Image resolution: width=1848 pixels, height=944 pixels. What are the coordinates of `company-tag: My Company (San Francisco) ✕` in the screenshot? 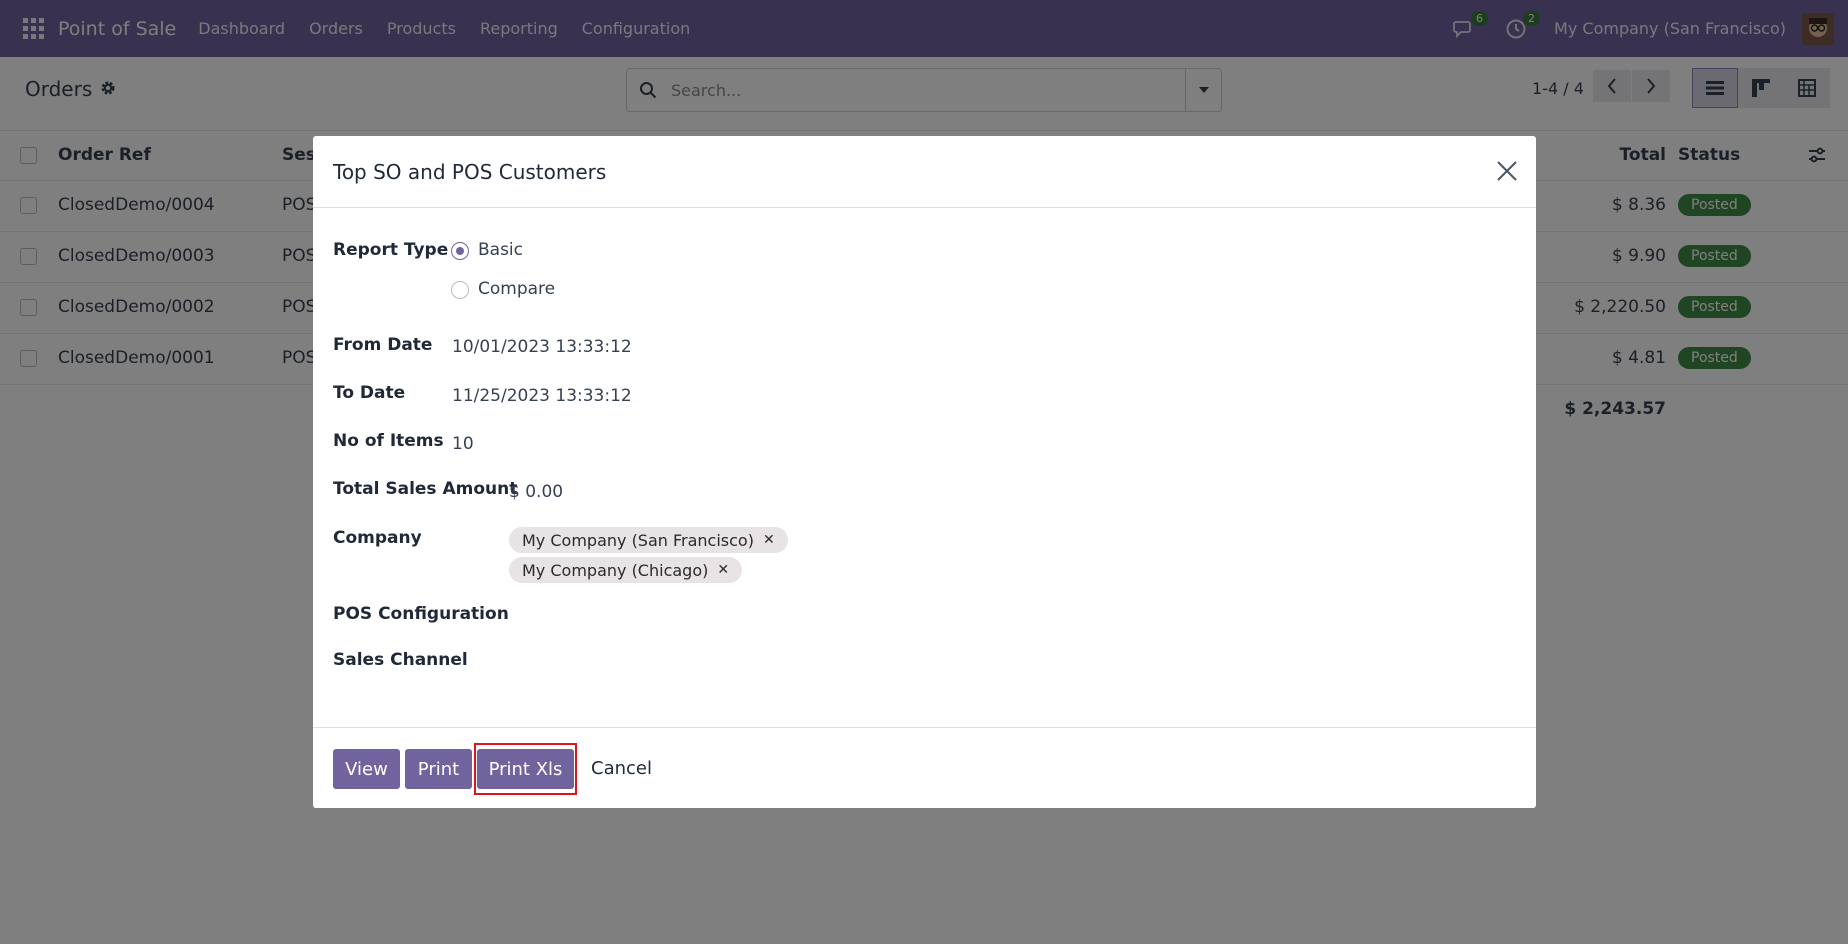 It's located at (648, 540).